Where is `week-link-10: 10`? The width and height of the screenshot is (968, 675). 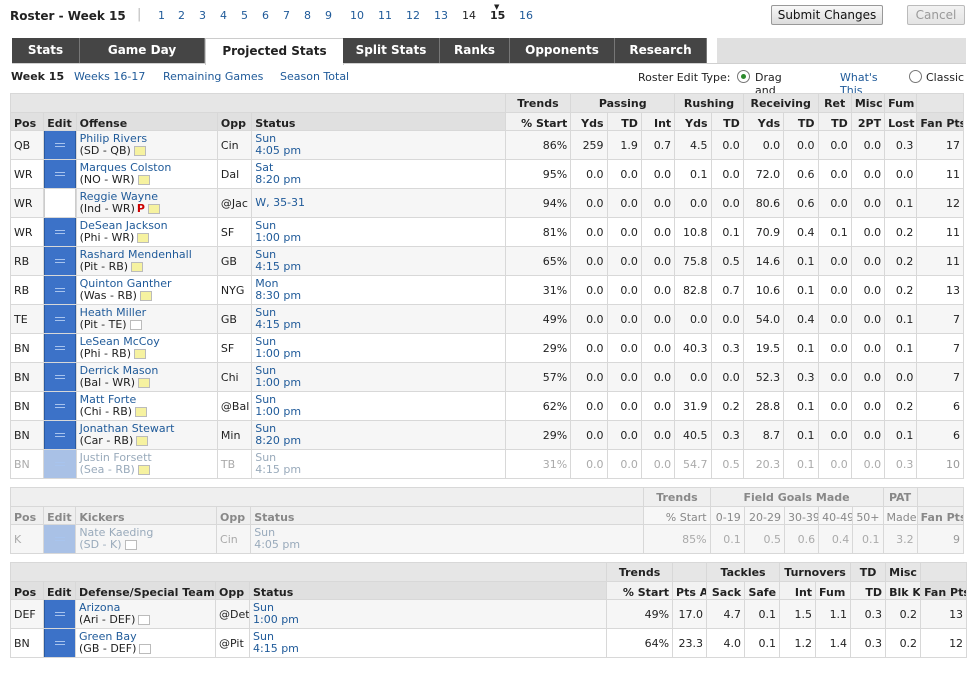 week-link-10: 10 is located at coordinates (357, 15).